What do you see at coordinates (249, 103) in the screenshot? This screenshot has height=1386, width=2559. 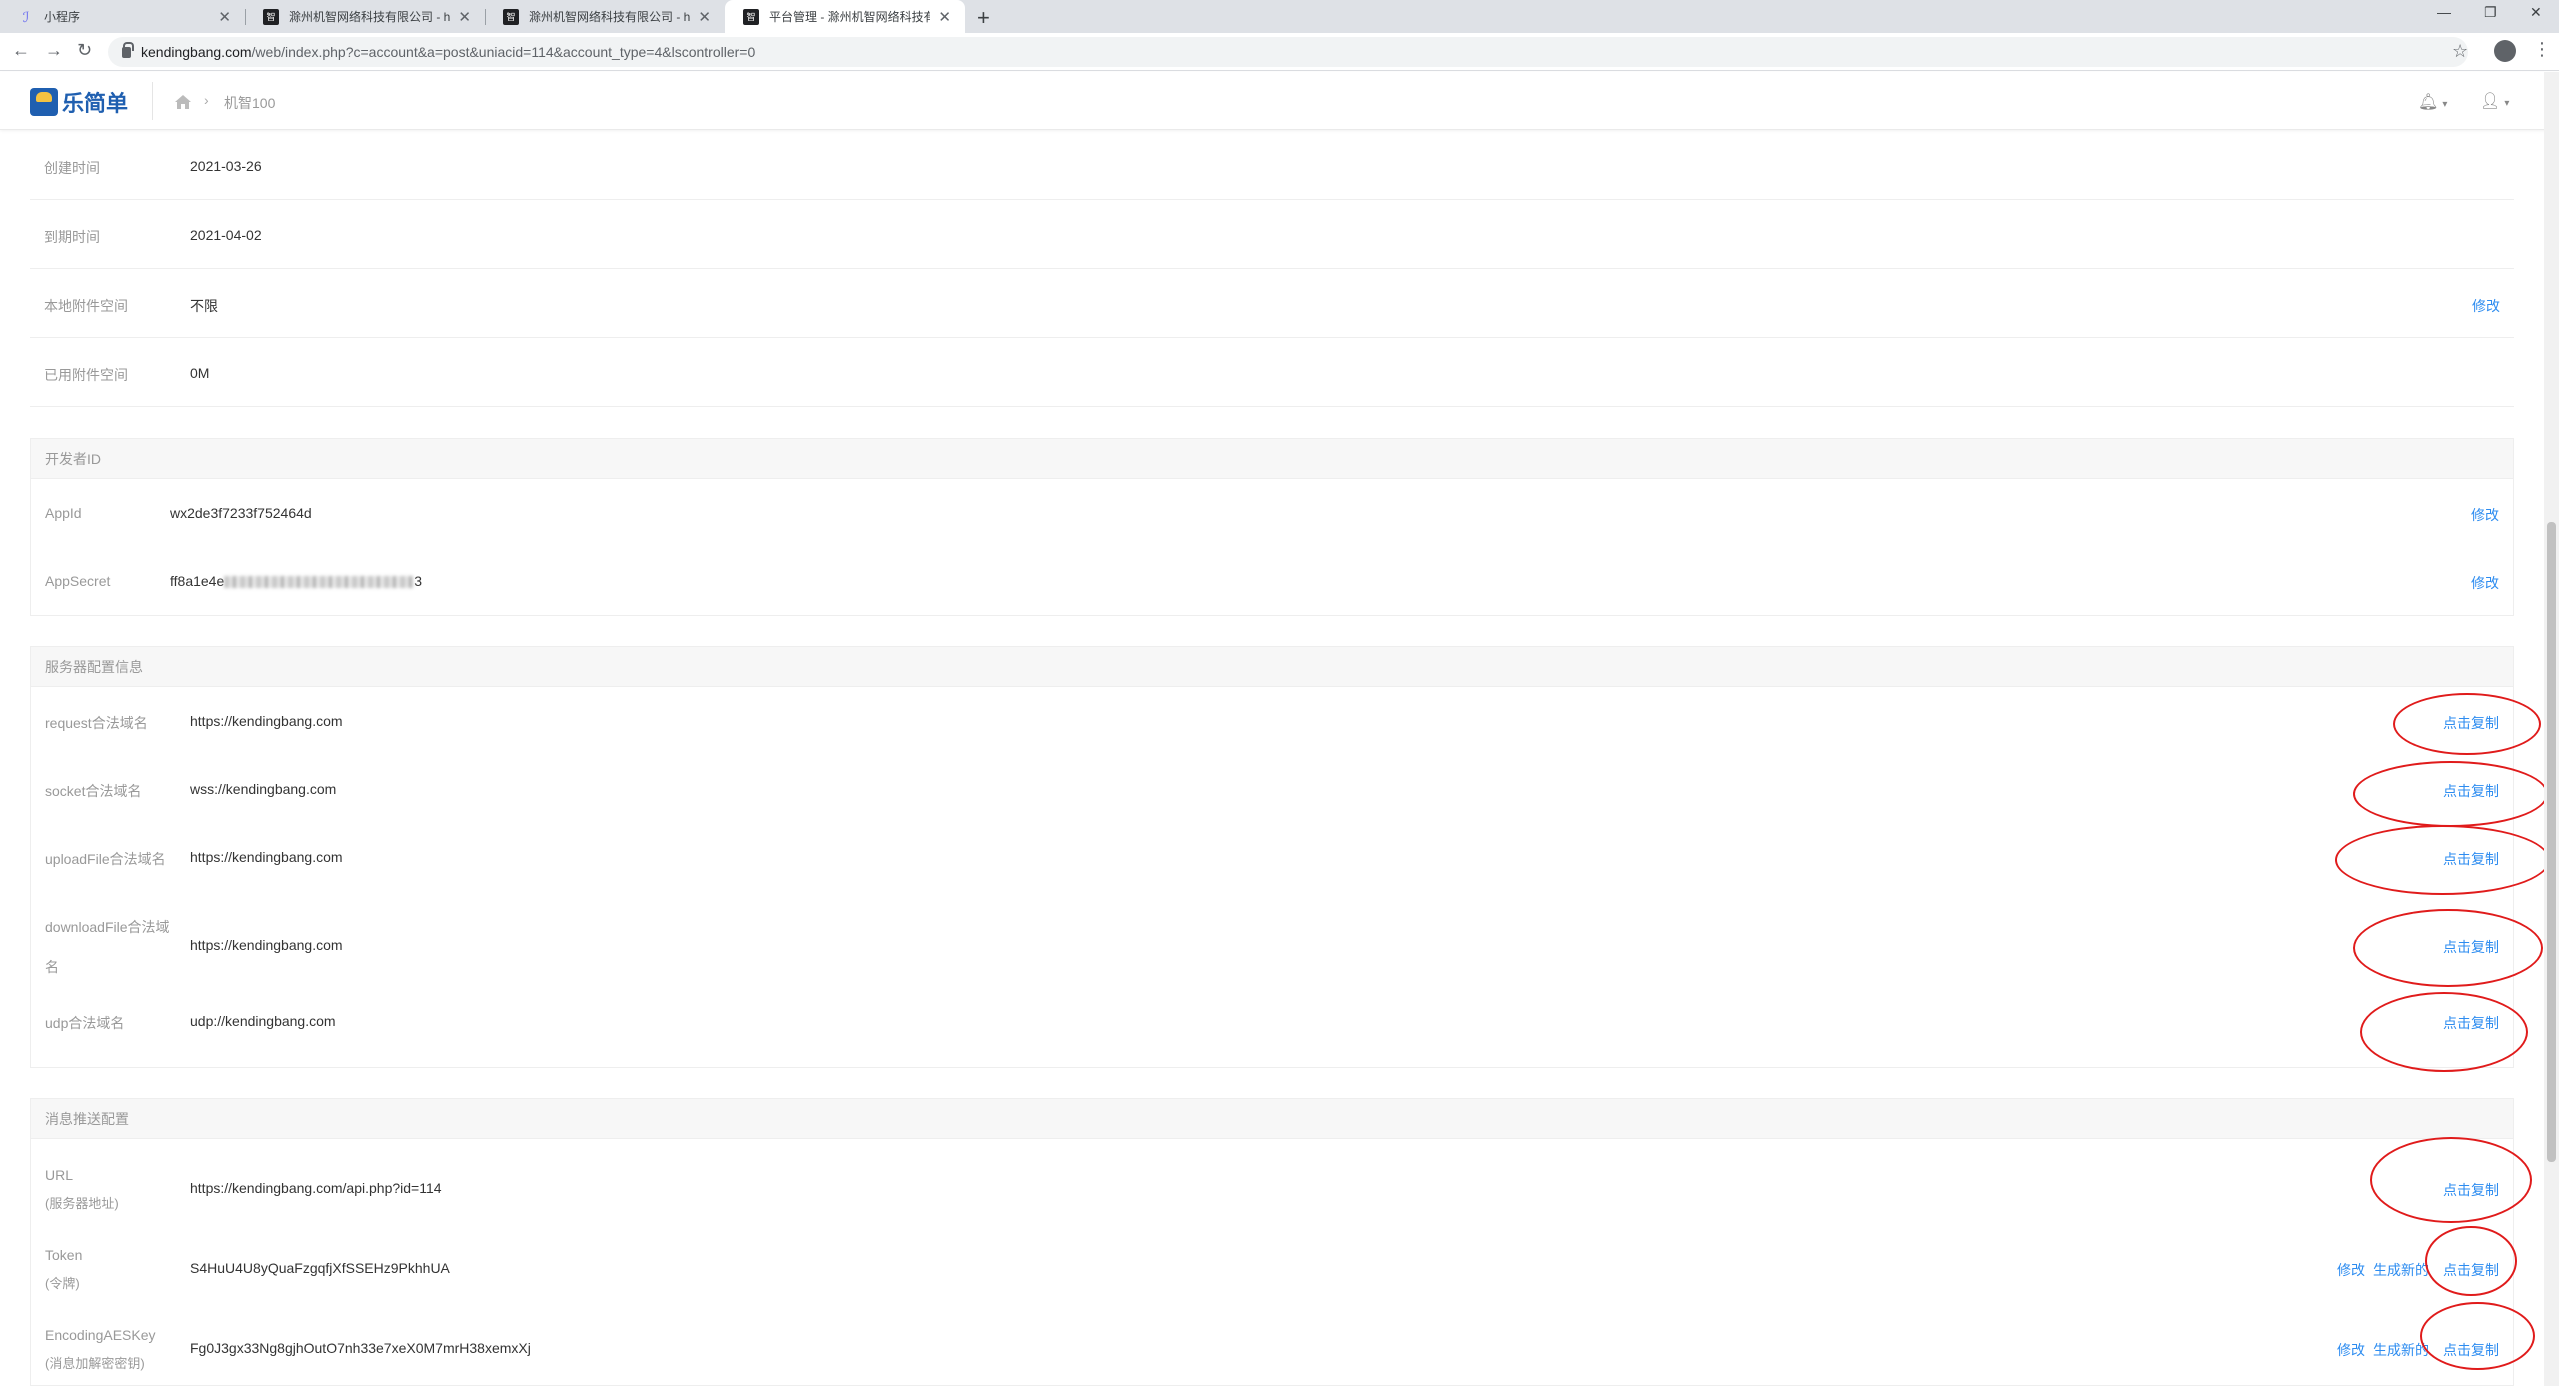 I see `breadcrumb: 机智100` at bounding box center [249, 103].